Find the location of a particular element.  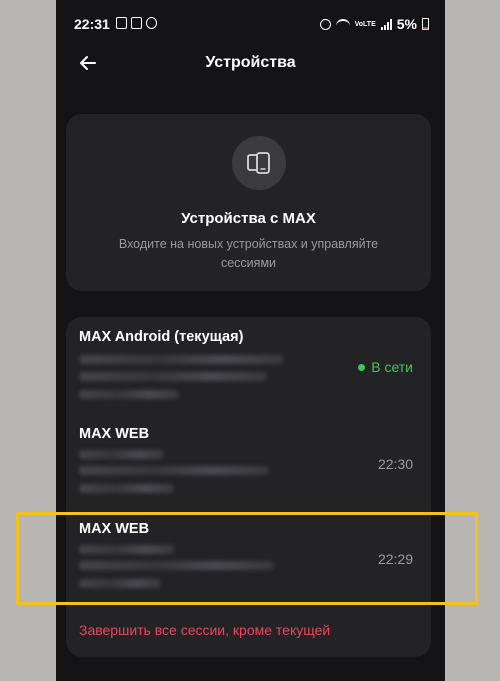

battery-saver-icon is located at coordinates (121, 23).